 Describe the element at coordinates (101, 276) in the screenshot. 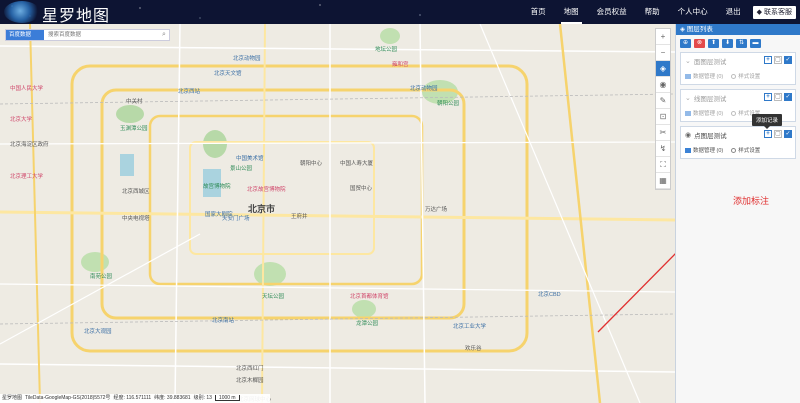

I see `map-place-label: 南苑公园` at that location.